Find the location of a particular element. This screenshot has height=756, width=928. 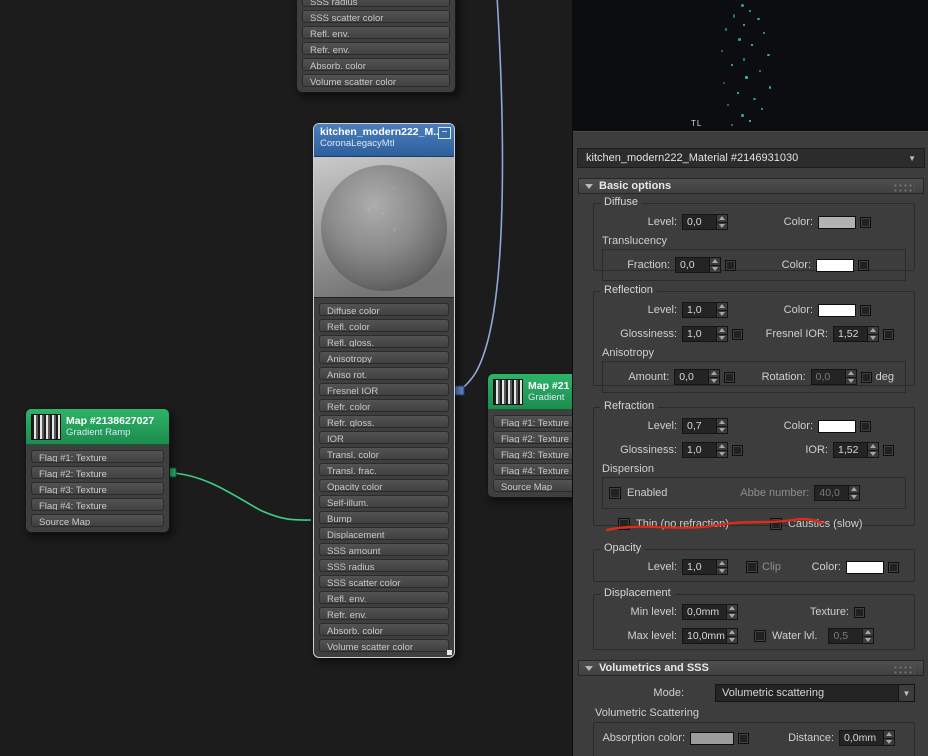

node-input-slot: Fresnel IOR is located at coordinates (384, 389).